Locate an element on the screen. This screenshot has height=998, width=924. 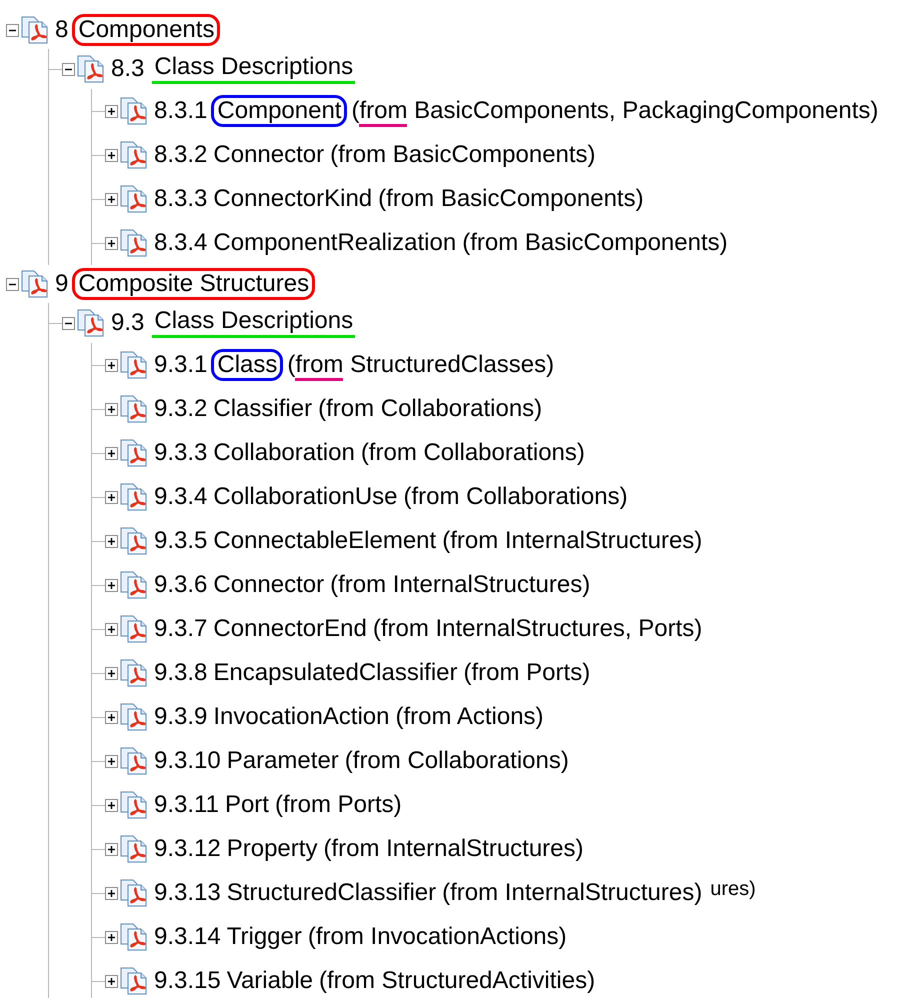
section-number: 9.3.1 is located at coordinates (181, 365).